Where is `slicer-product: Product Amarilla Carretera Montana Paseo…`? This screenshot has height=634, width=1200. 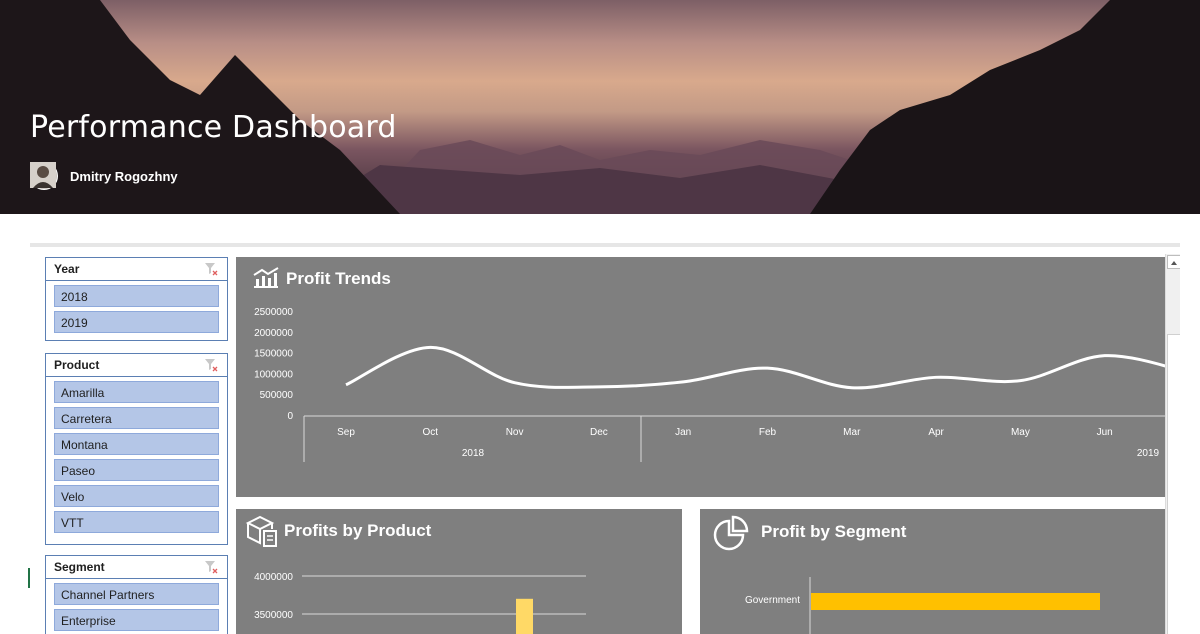
slicer-product: Product Amarilla Carretera Montana Paseo… is located at coordinates (136, 449).